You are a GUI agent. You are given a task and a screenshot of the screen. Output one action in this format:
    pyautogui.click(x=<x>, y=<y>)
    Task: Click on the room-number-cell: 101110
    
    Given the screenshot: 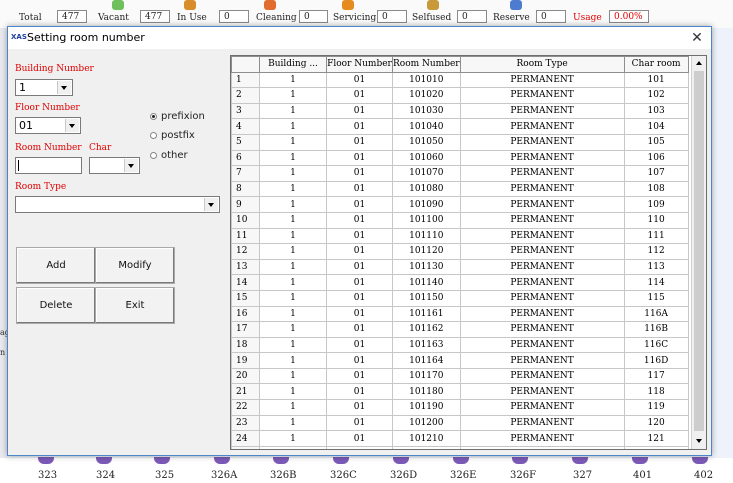 What is the action you would take?
    pyautogui.click(x=426, y=236)
    